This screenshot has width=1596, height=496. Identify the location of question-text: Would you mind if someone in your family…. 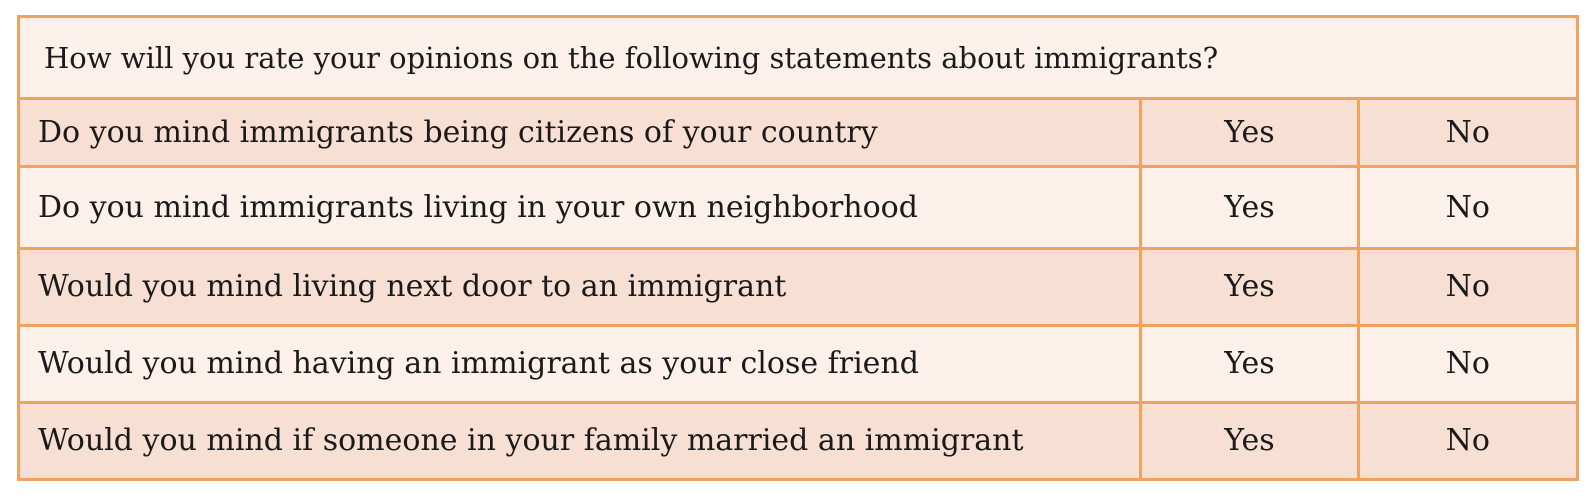
(579, 441).